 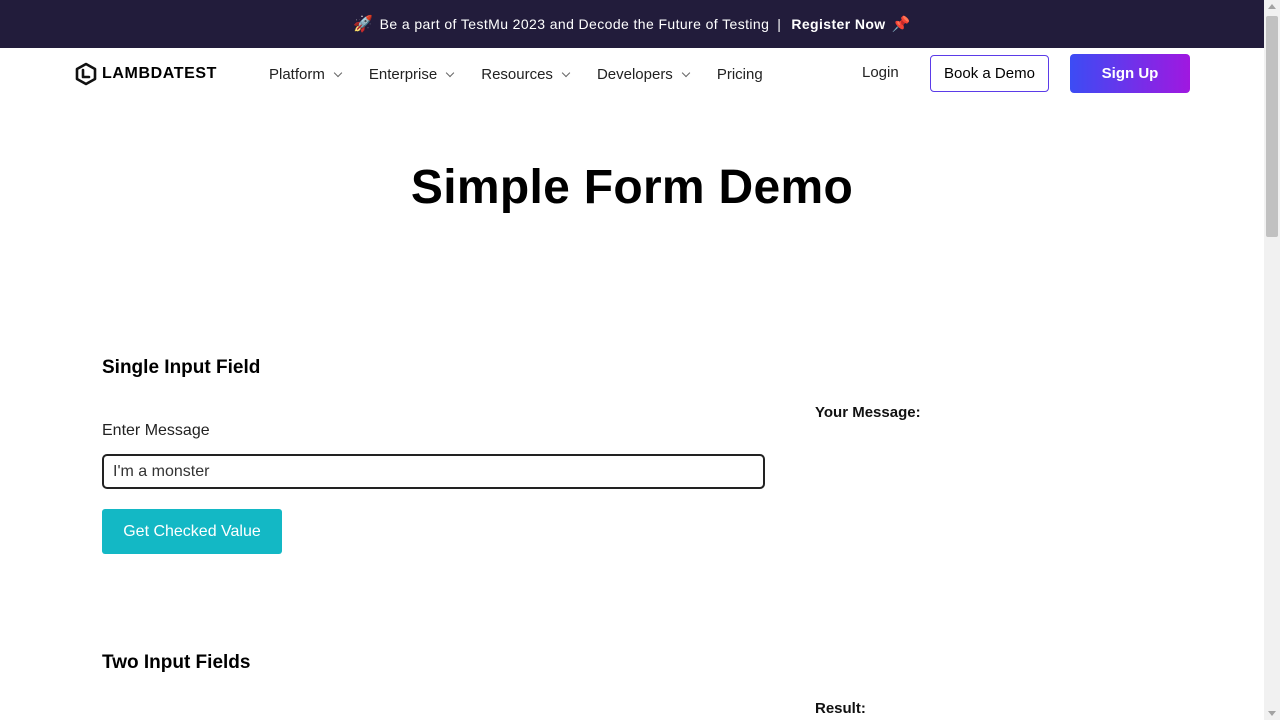 I want to click on result-label: Result:, so click(x=840, y=708).